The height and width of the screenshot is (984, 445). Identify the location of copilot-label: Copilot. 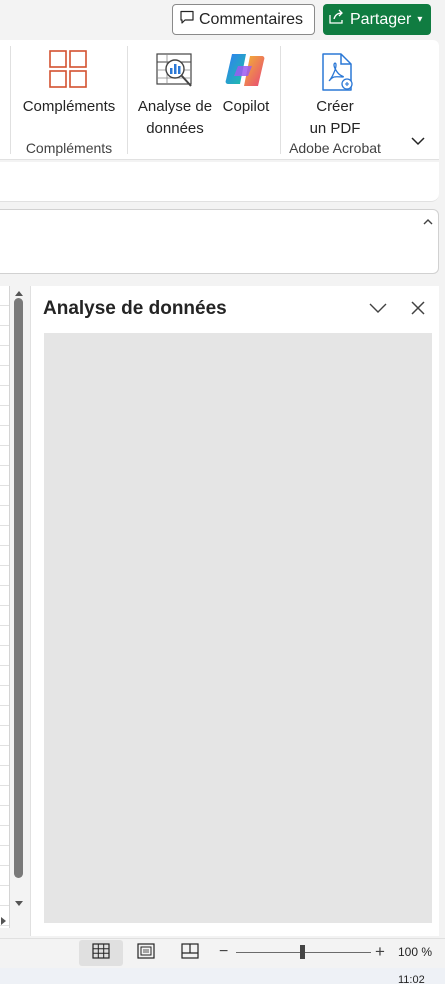
(246, 106).